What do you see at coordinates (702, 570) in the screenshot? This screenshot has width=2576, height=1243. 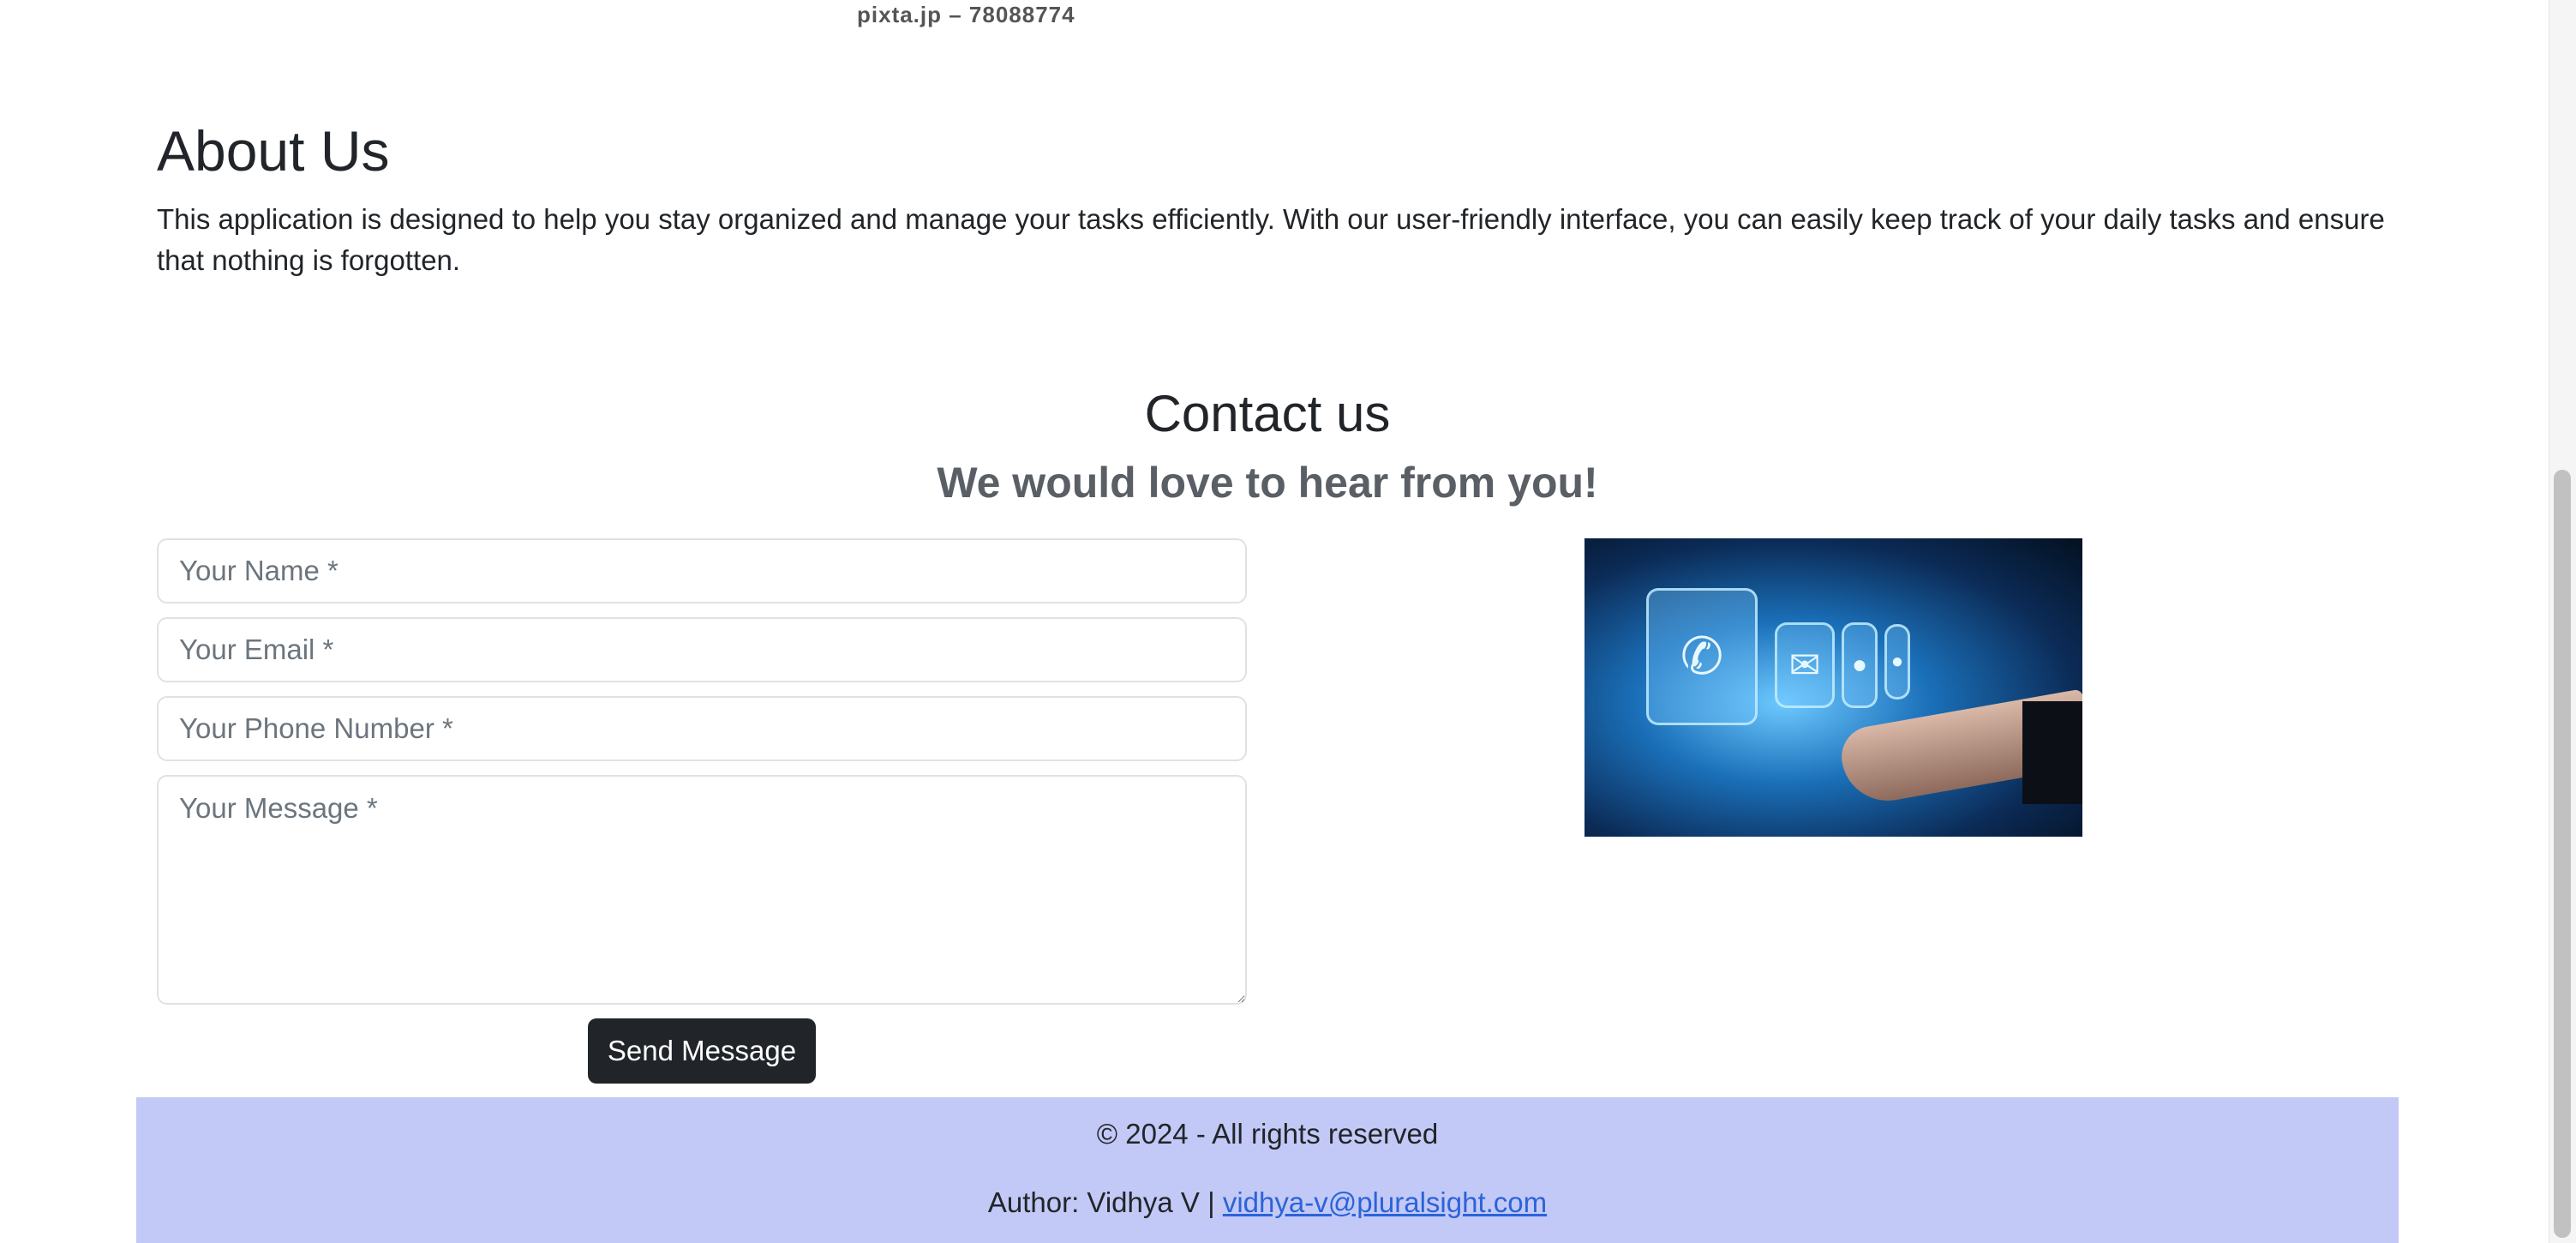 I see `name-input` at bounding box center [702, 570].